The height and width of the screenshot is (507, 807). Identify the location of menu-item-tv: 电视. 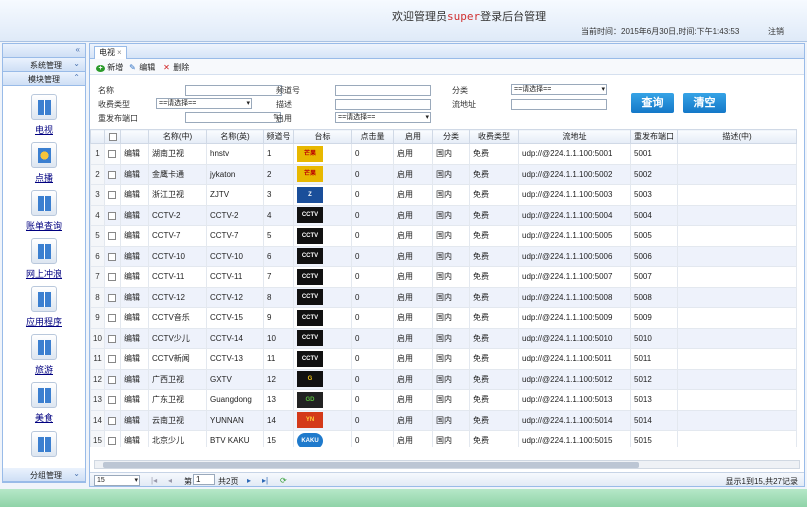
(44, 115).